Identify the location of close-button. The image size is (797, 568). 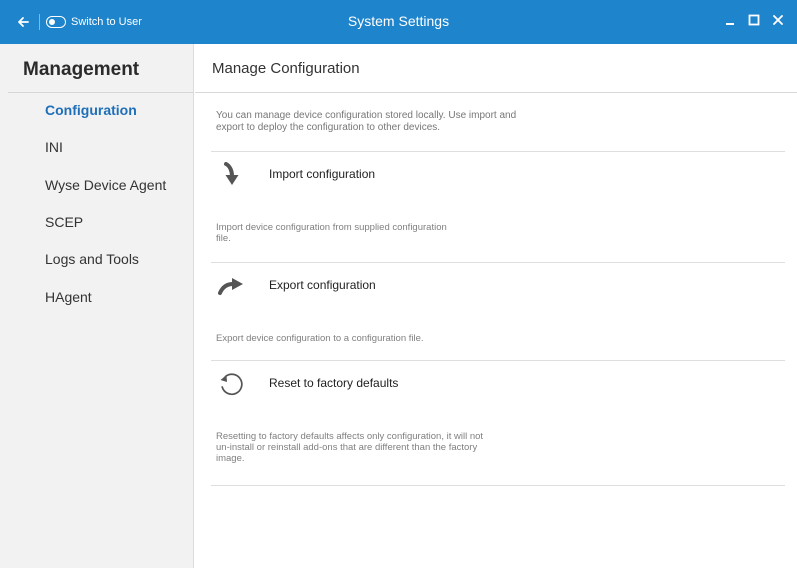
(778, 20).